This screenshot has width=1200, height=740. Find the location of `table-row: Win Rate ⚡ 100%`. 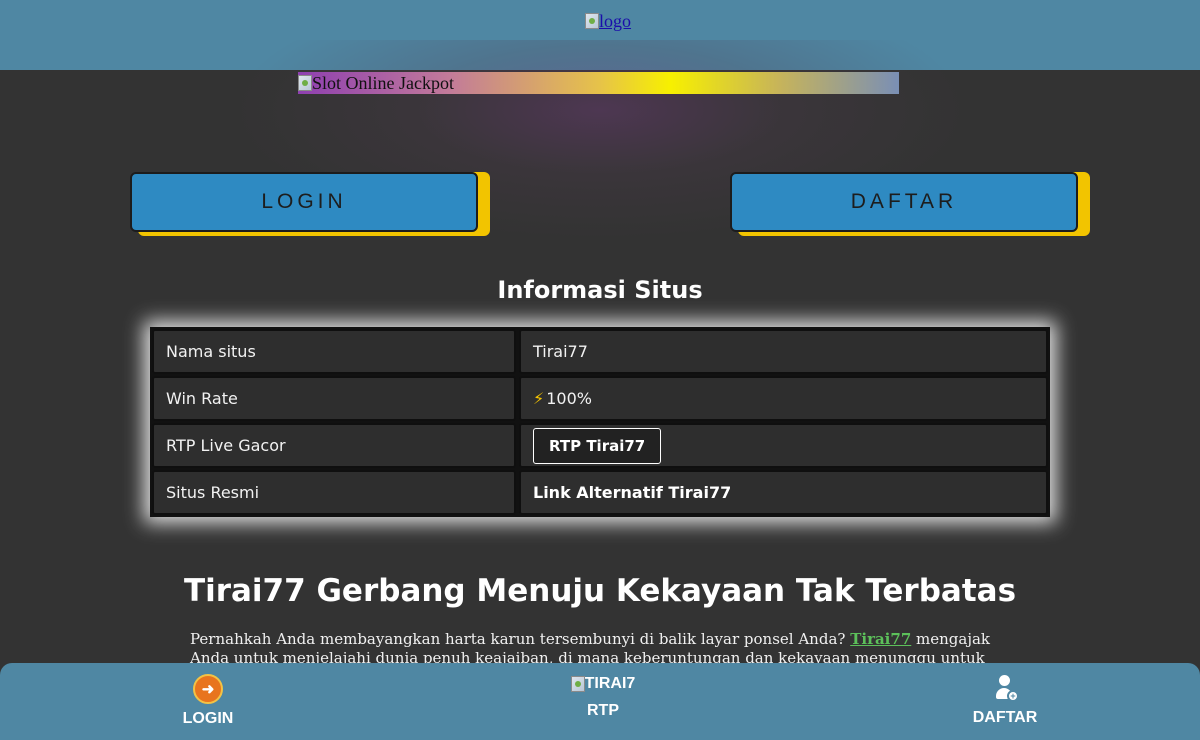

table-row: Win Rate ⚡ 100% is located at coordinates (600, 398).